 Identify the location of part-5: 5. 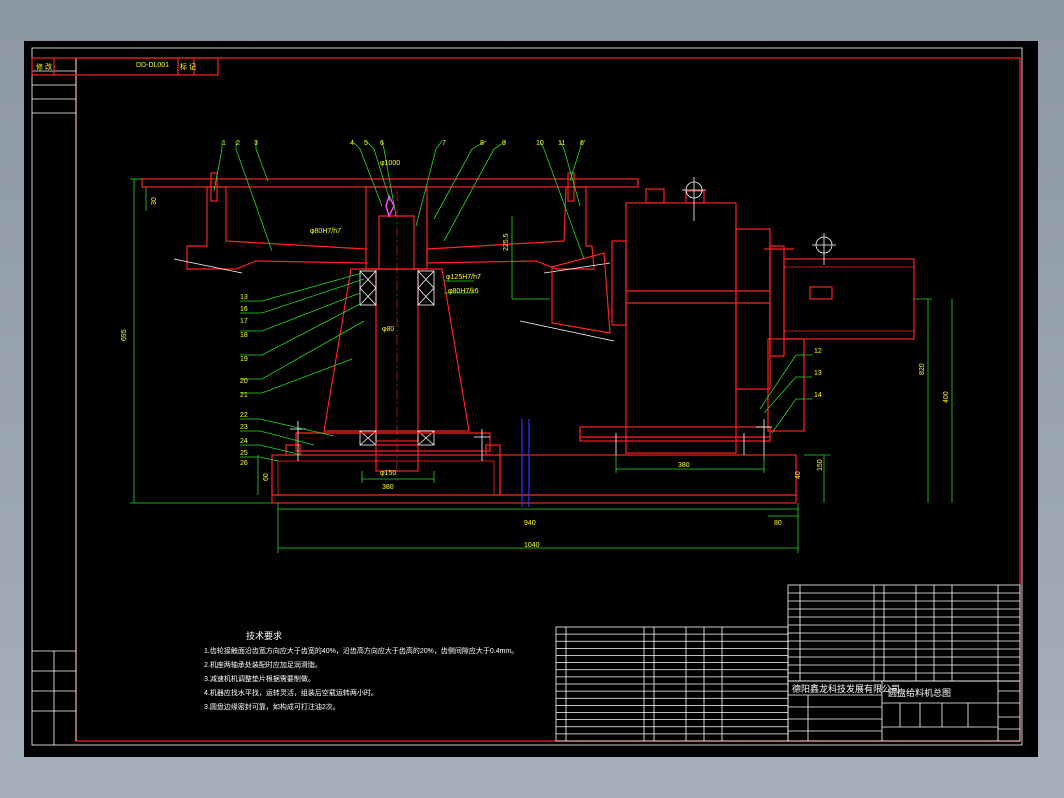
(366, 143).